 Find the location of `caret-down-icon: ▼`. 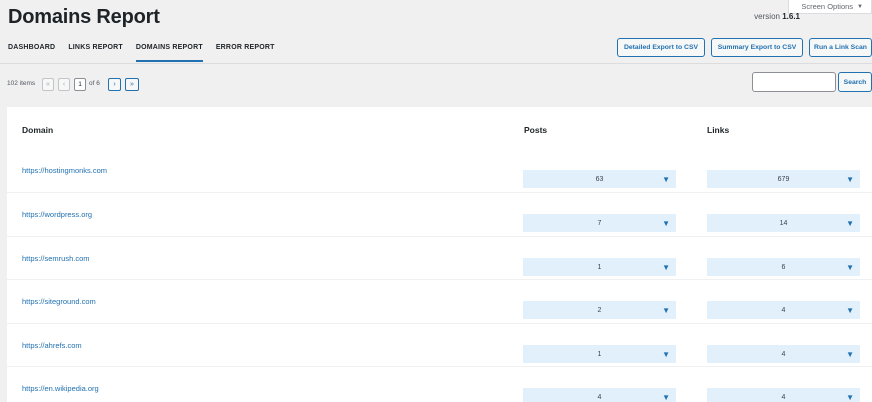

caret-down-icon: ▼ is located at coordinates (860, 6).